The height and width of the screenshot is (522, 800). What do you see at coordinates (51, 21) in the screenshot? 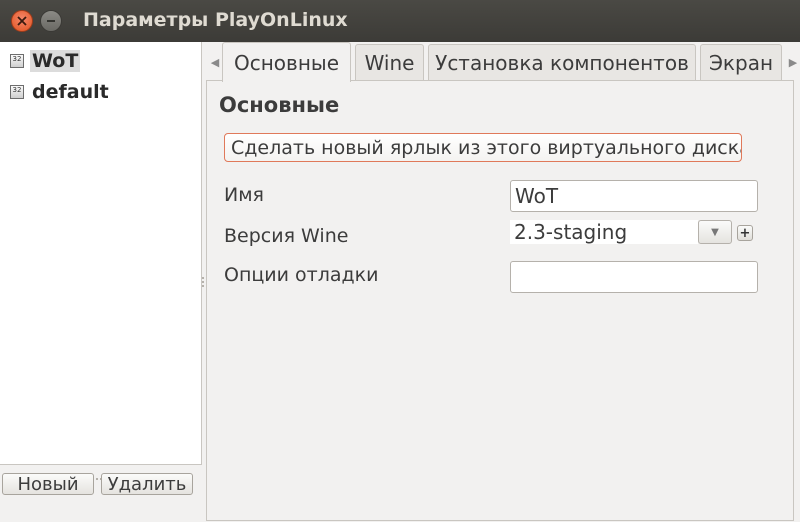
I see `minimize-icon` at bounding box center [51, 21].